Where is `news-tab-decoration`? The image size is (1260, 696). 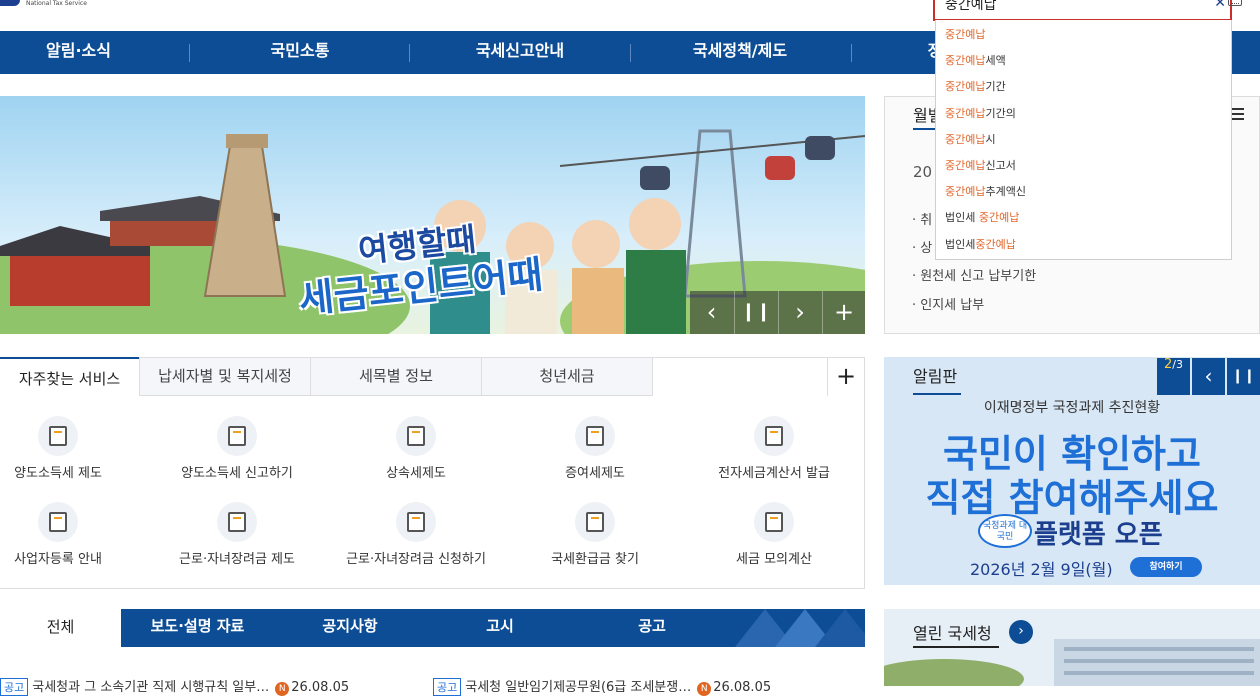 news-tab-decoration is located at coordinates (790, 628).